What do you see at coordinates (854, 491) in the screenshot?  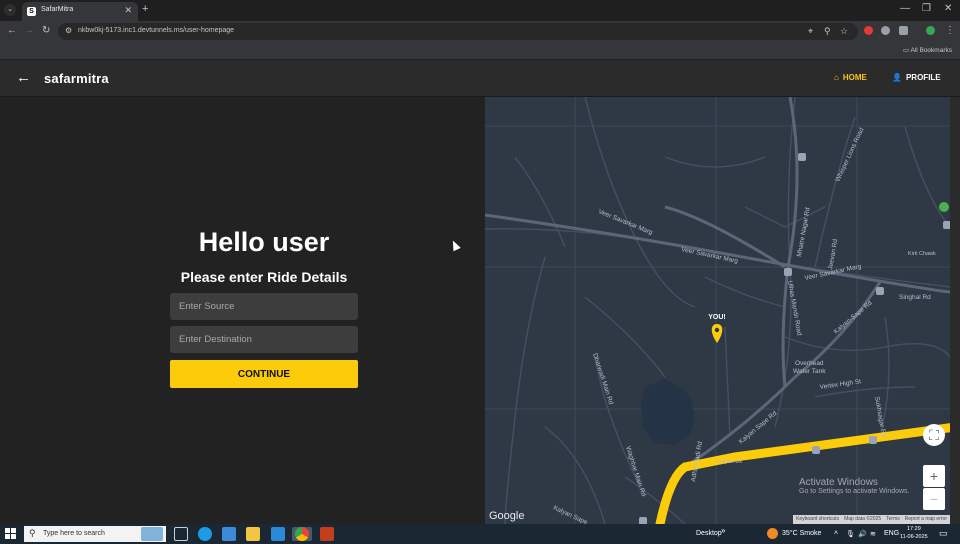 I see `watermark-subtitle: Go to Settings to activate Windows.` at bounding box center [854, 491].